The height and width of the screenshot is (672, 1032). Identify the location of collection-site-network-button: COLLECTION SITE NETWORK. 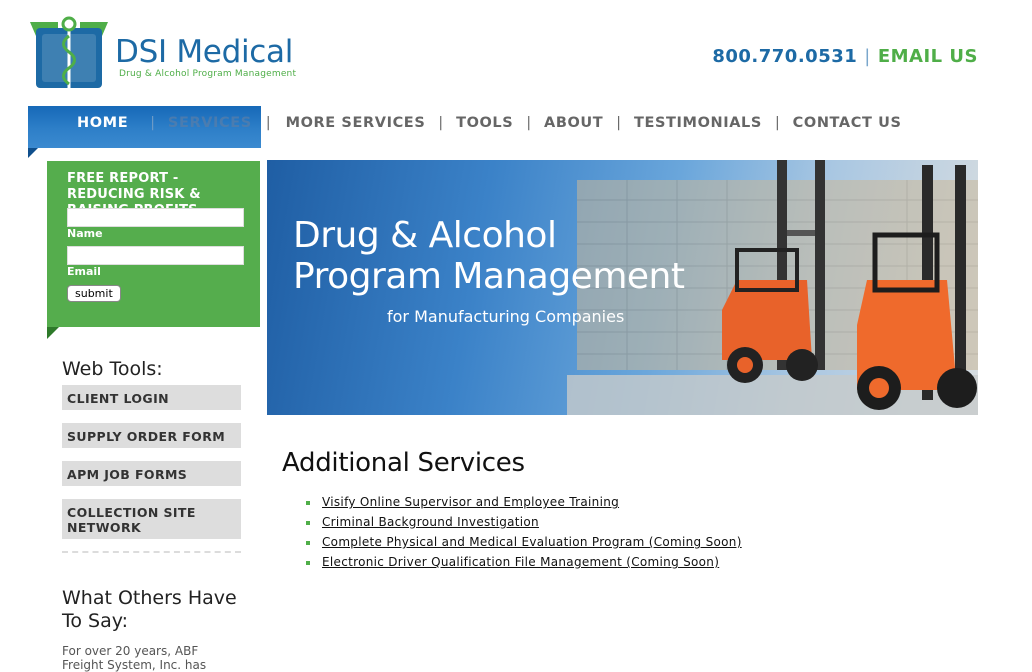
(151, 519).